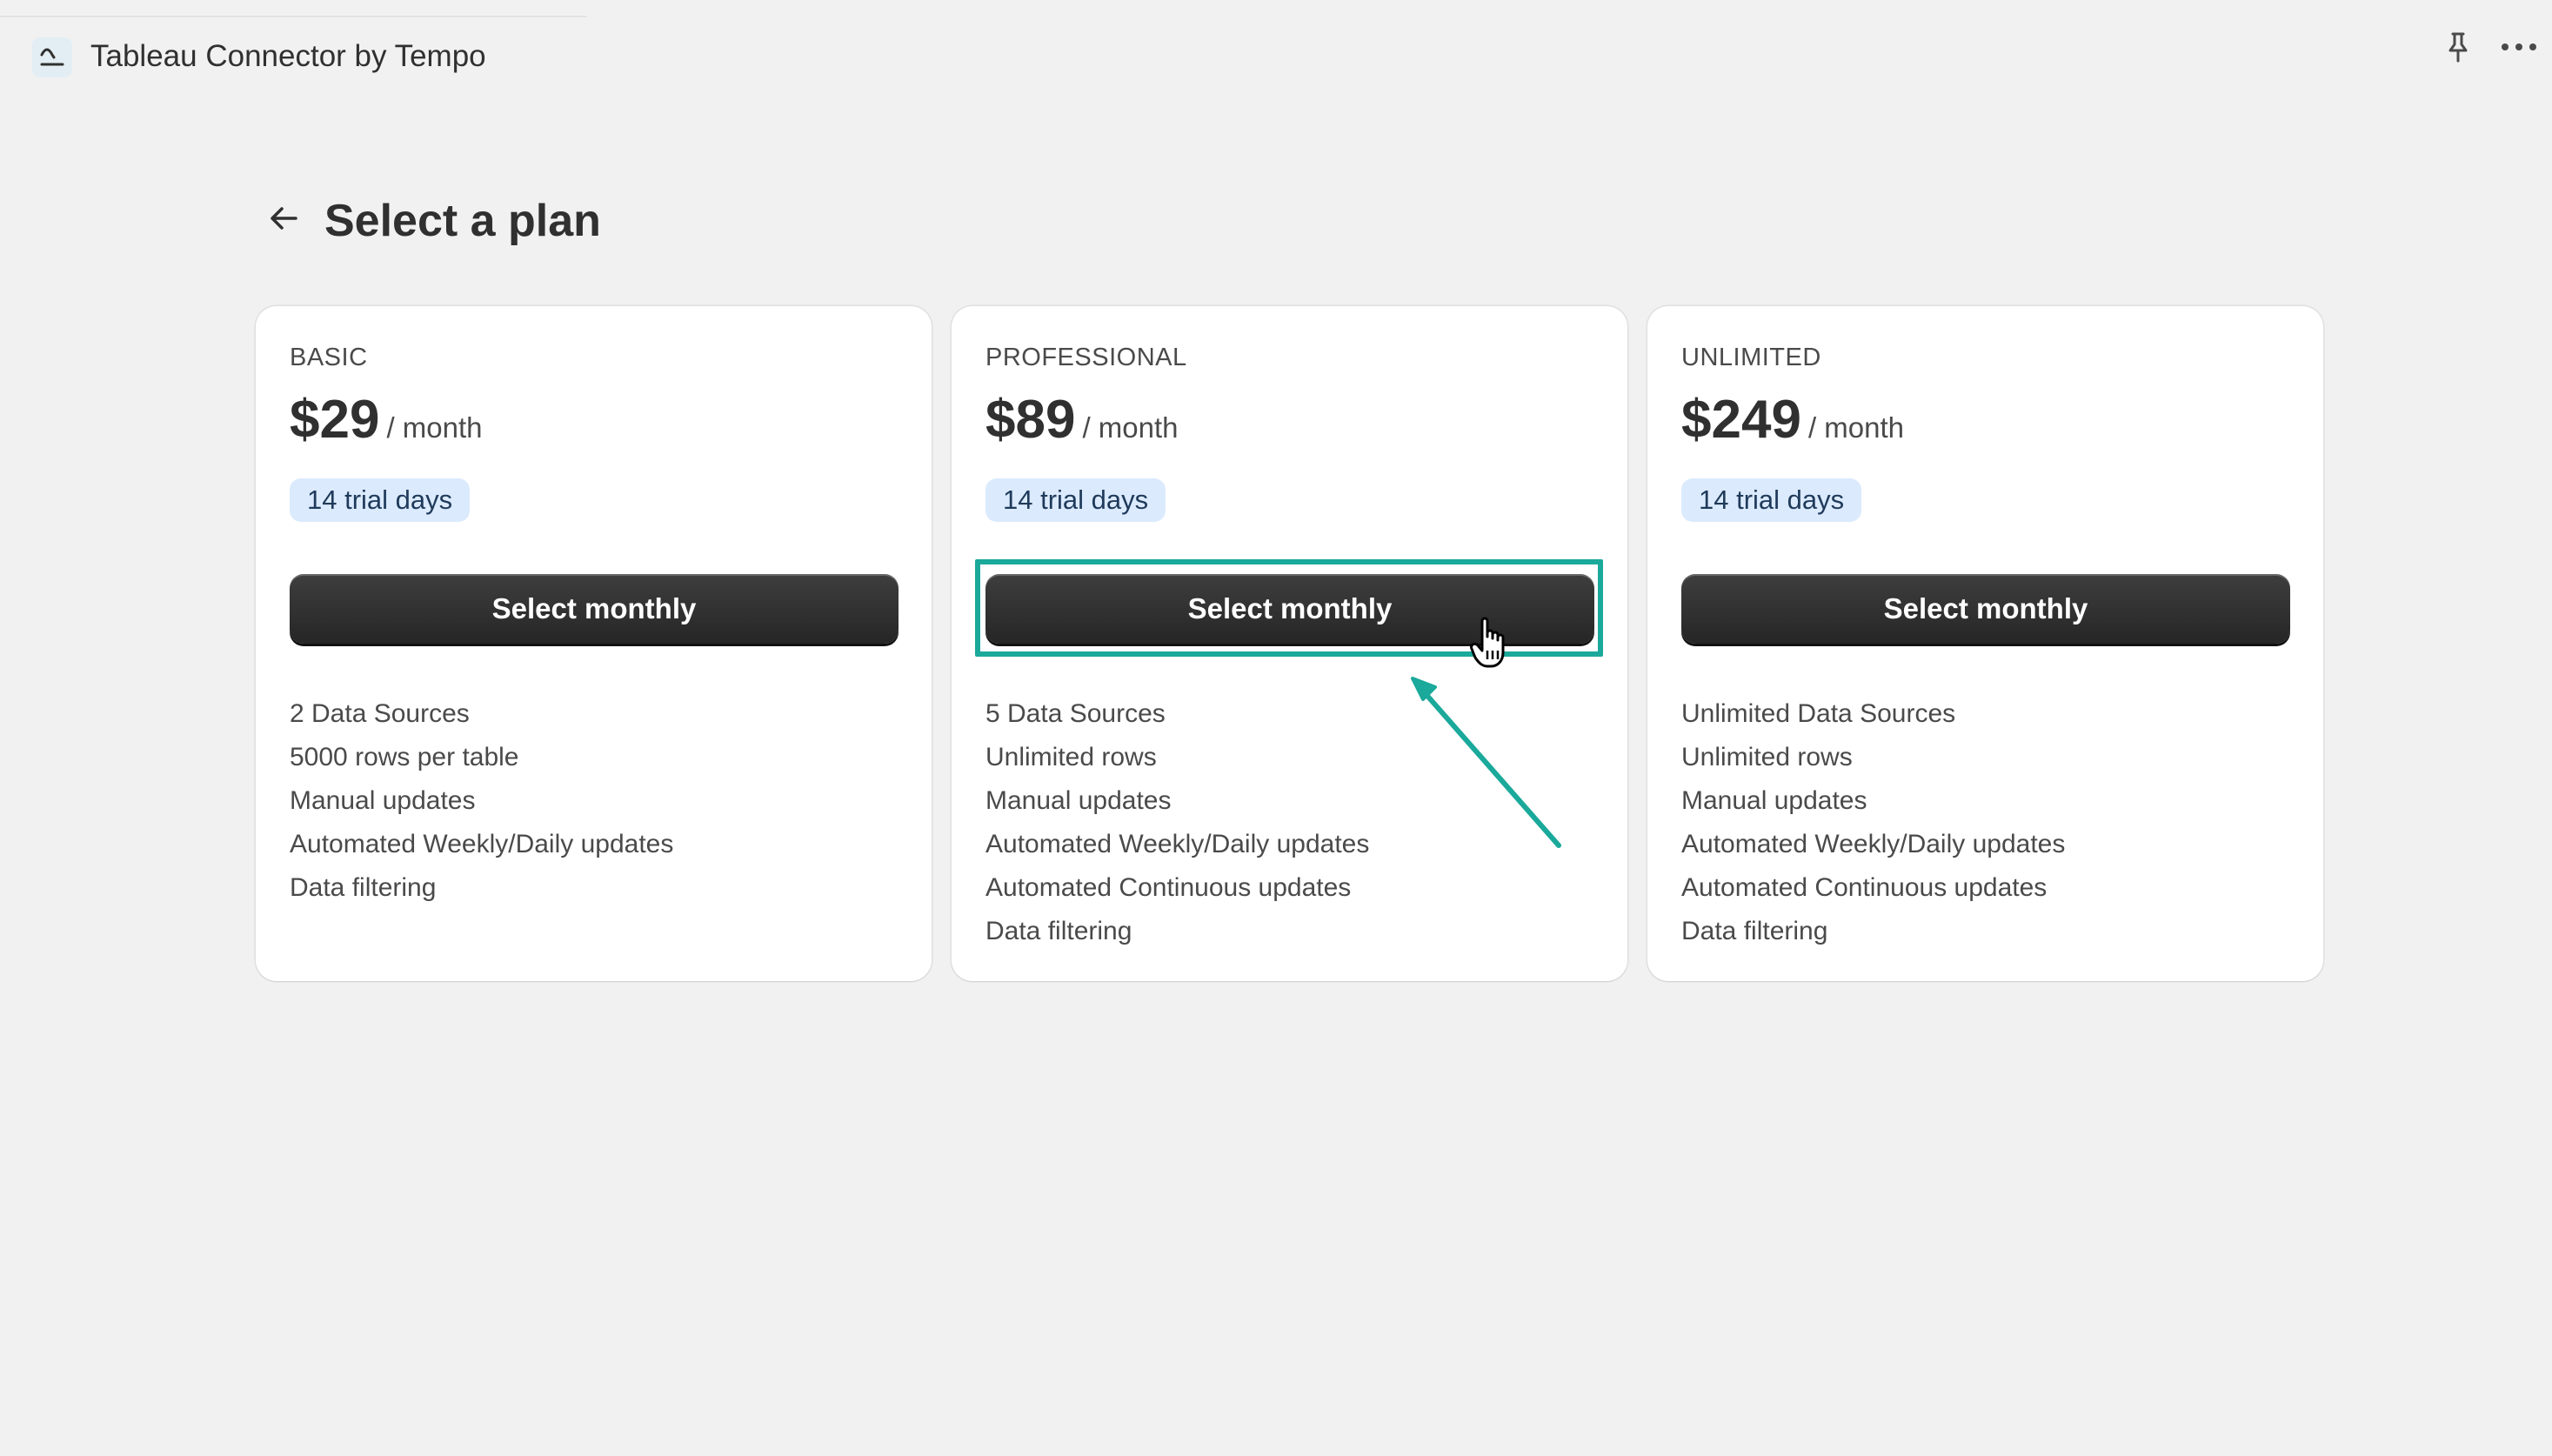 The height and width of the screenshot is (1456, 2552). Describe the element at coordinates (1030, 420) in the screenshot. I see `plan-price: $89` at that location.